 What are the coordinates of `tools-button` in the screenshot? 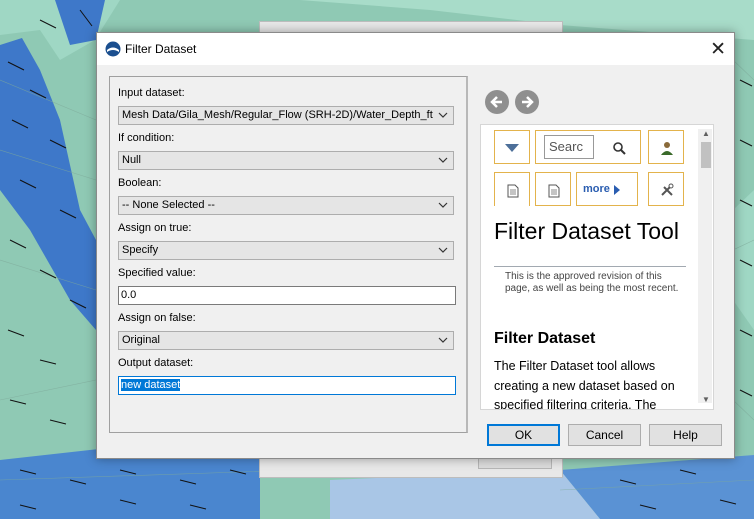 It's located at (666, 189).